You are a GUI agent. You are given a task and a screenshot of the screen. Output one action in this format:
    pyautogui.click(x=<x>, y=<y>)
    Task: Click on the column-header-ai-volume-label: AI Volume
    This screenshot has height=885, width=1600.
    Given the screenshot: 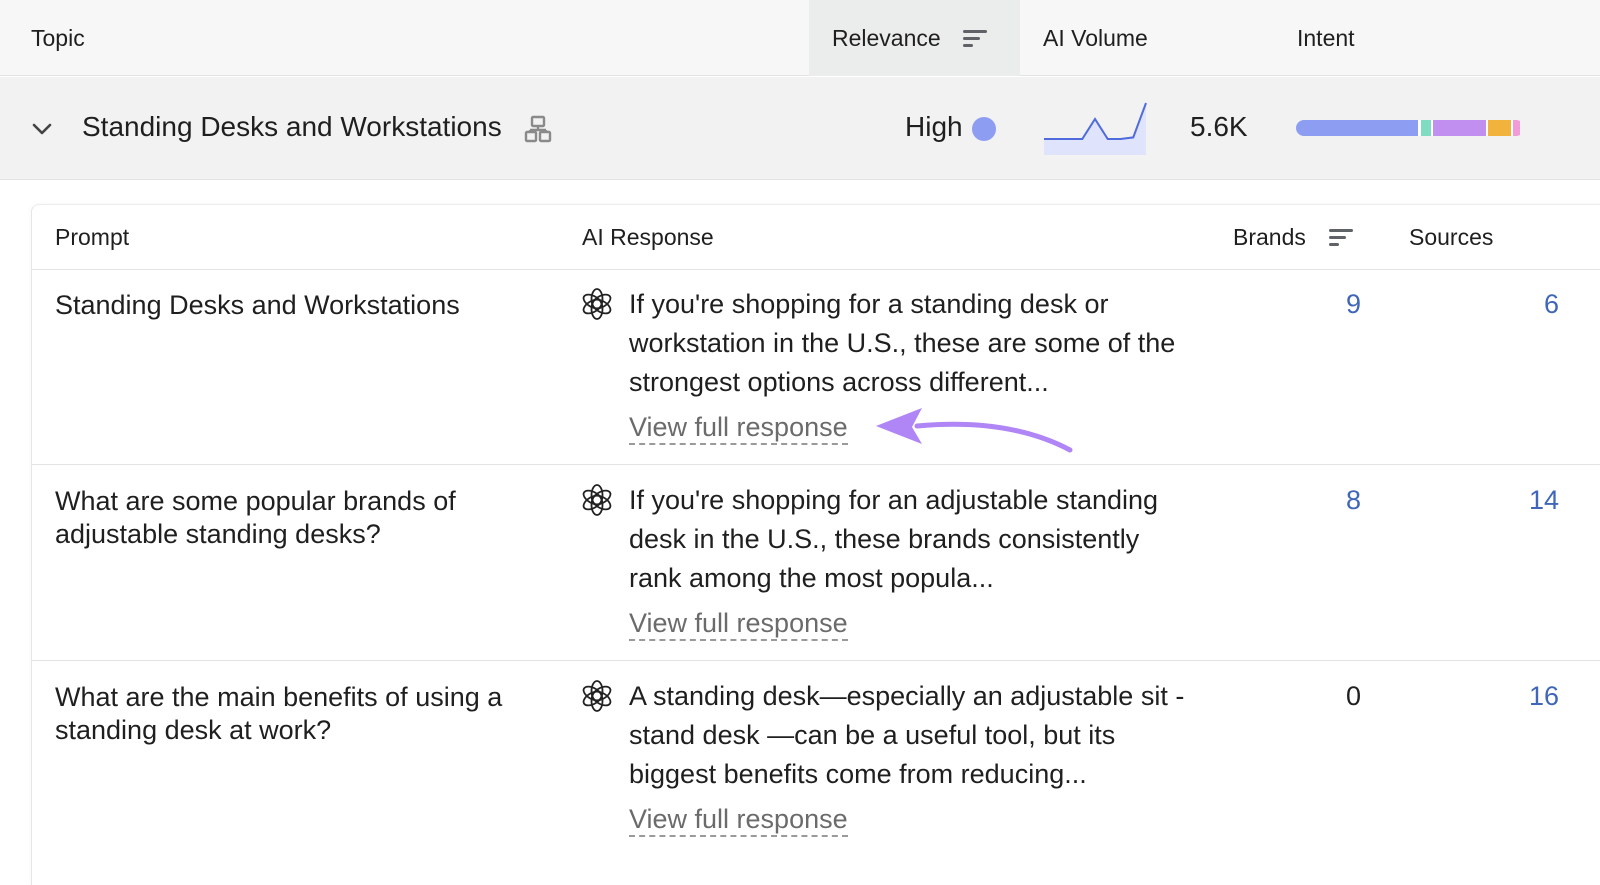 What is the action you would take?
    pyautogui.click(x=1095, y=37)
    